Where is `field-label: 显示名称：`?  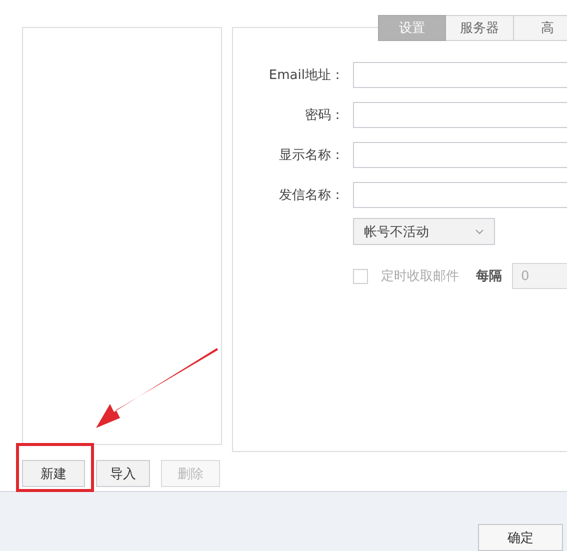
field-label: 显示名称： is located at coordinates (311, 155).